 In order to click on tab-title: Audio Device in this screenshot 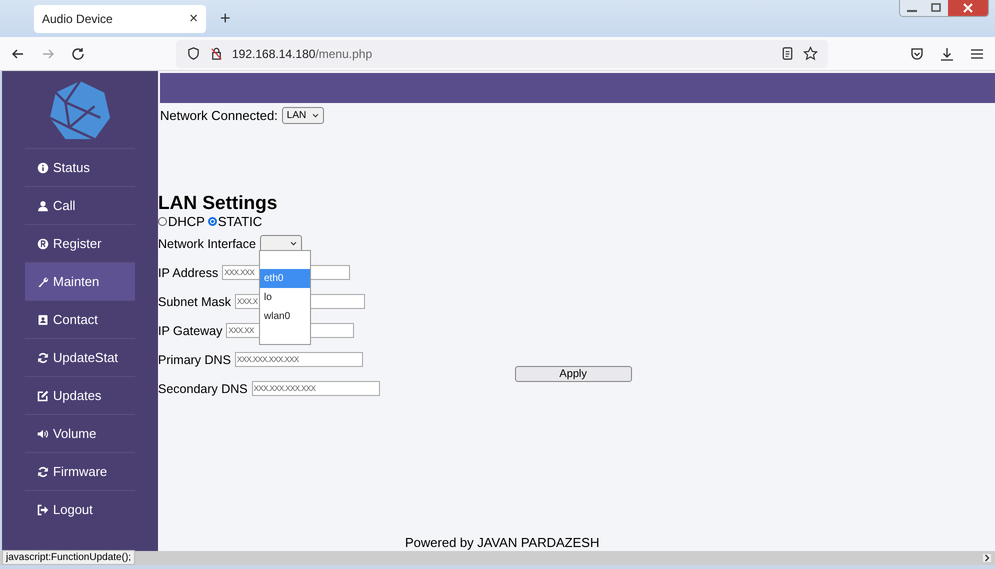, I will do `click(77, 19)`.